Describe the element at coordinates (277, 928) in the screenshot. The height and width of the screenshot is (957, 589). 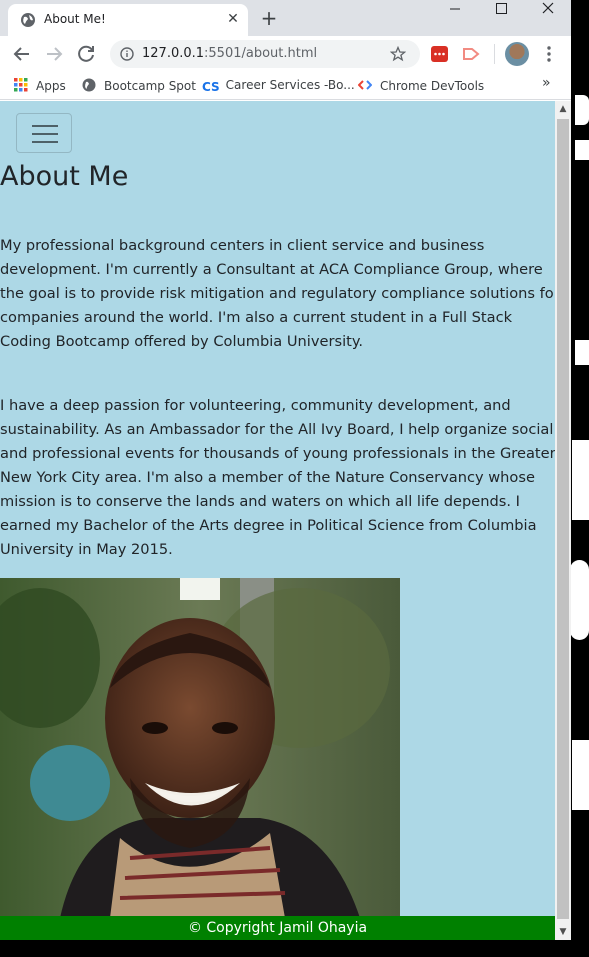
I see `page-footer: © Copyright Jamil Ohayia` at that location.